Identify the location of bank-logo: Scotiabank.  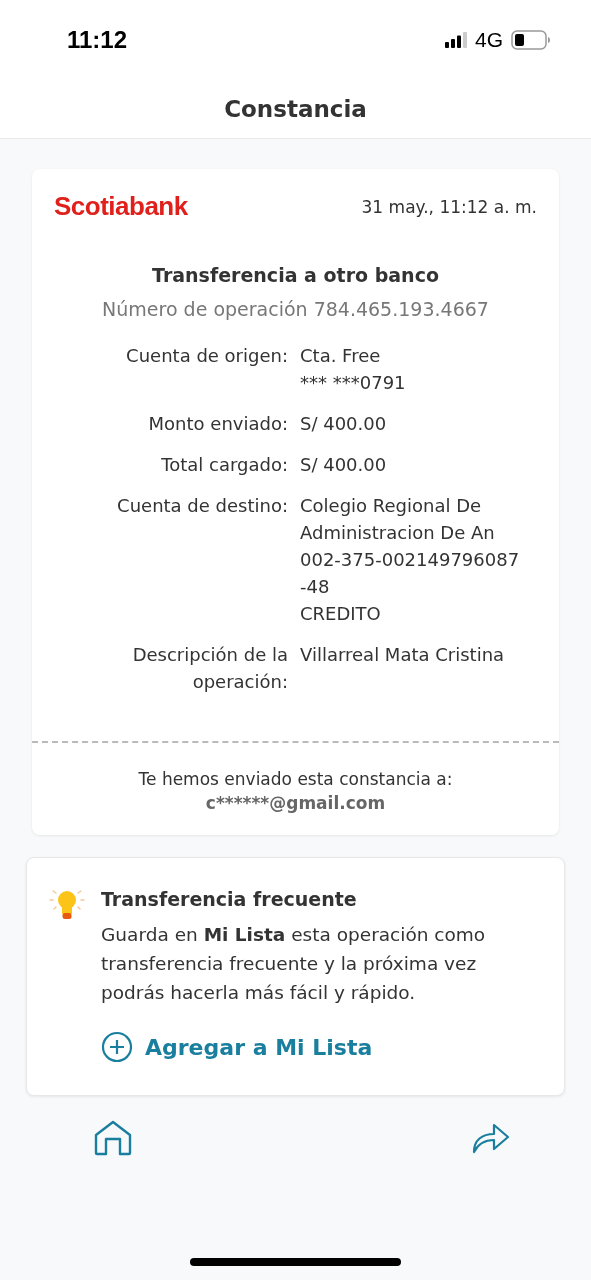
(121, 206).